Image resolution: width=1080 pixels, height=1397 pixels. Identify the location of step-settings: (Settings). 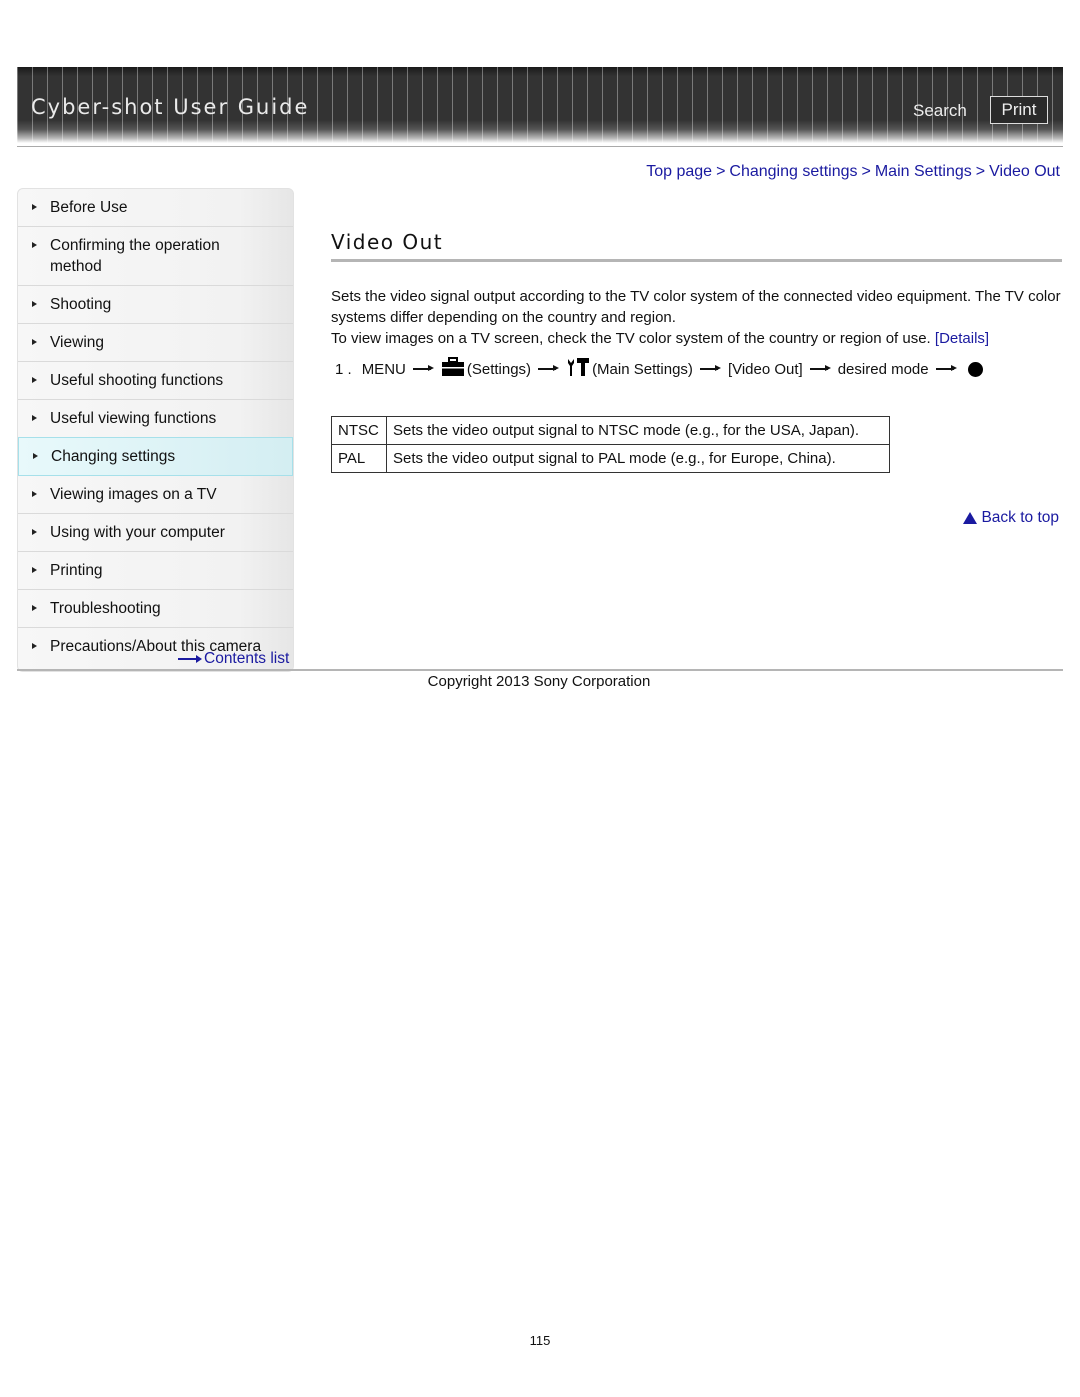
(499, 369).